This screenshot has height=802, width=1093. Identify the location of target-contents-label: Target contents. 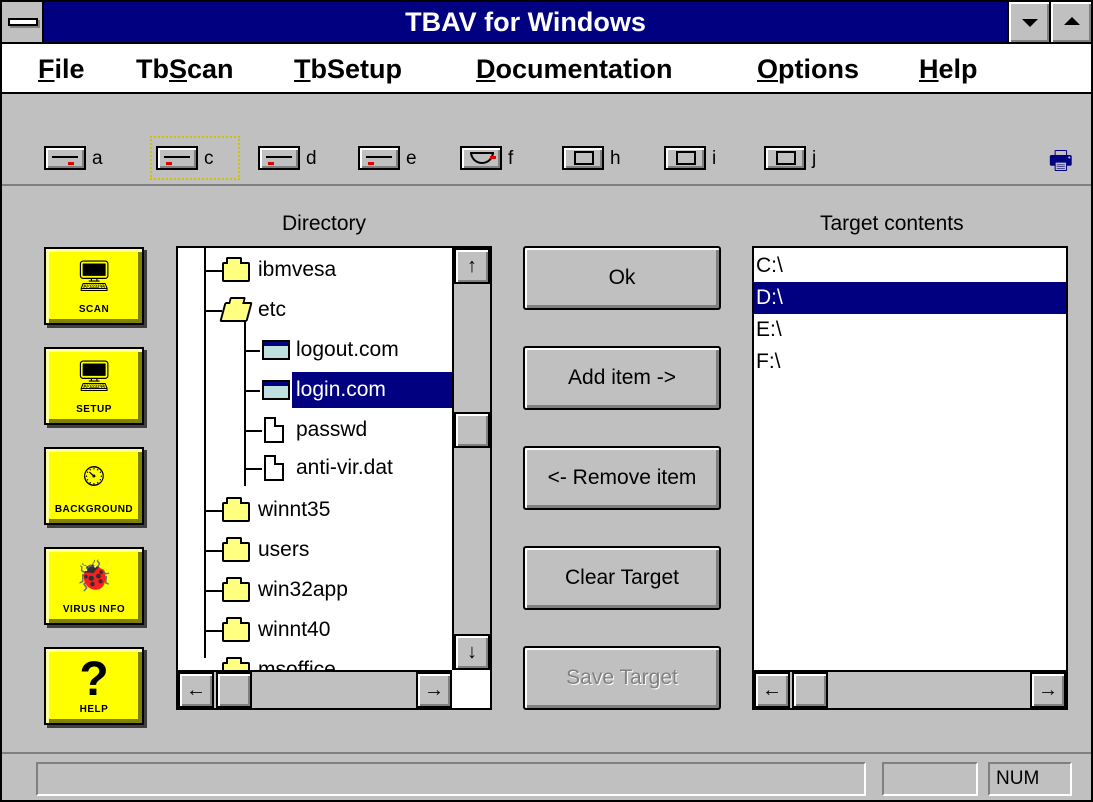
(892, 223).